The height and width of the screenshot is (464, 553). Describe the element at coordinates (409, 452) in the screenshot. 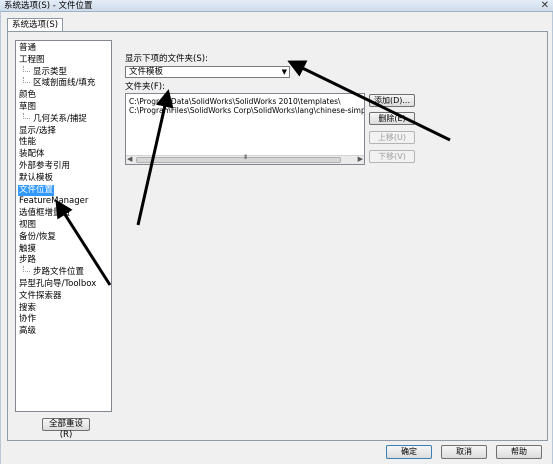

I see `ok-button: 确定` at that location.